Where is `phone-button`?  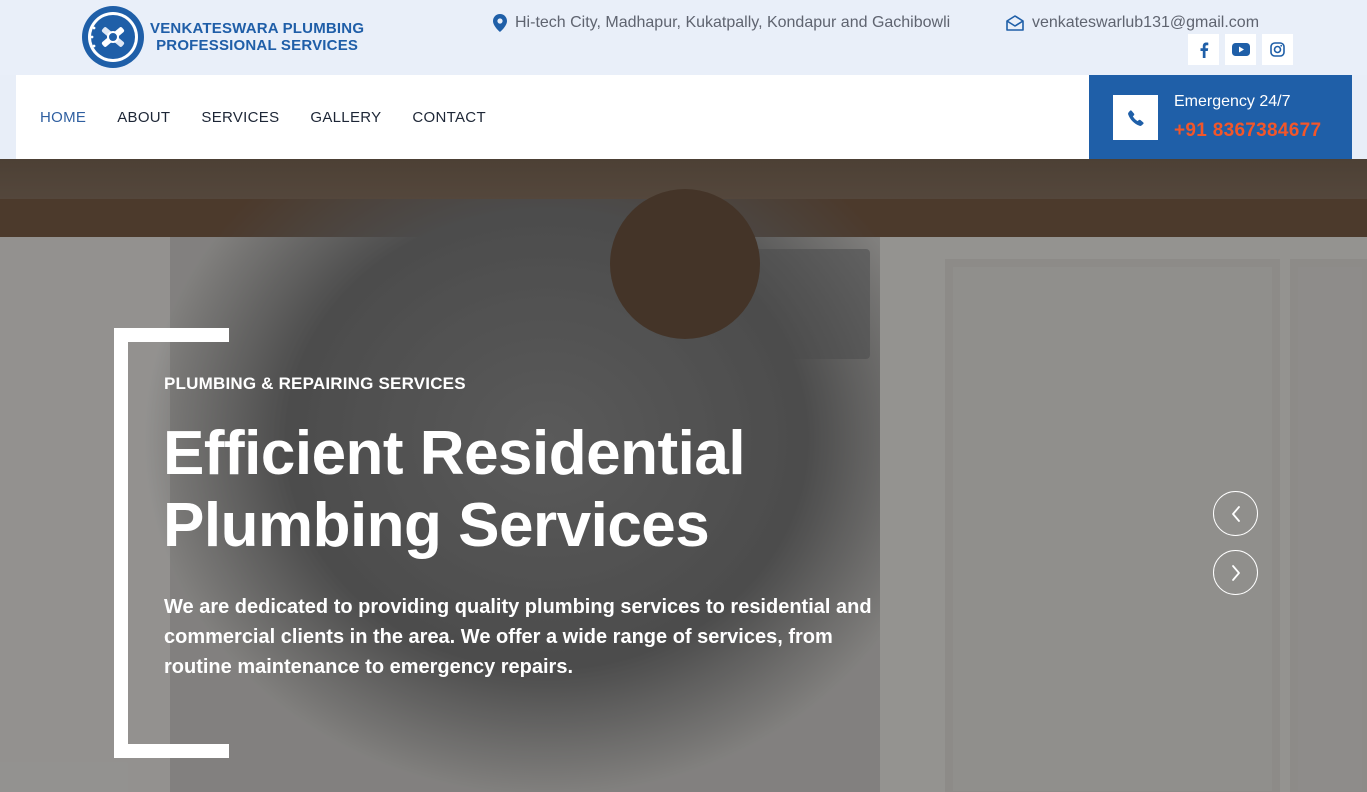 phone-button is located at coordinates (1135, 117).